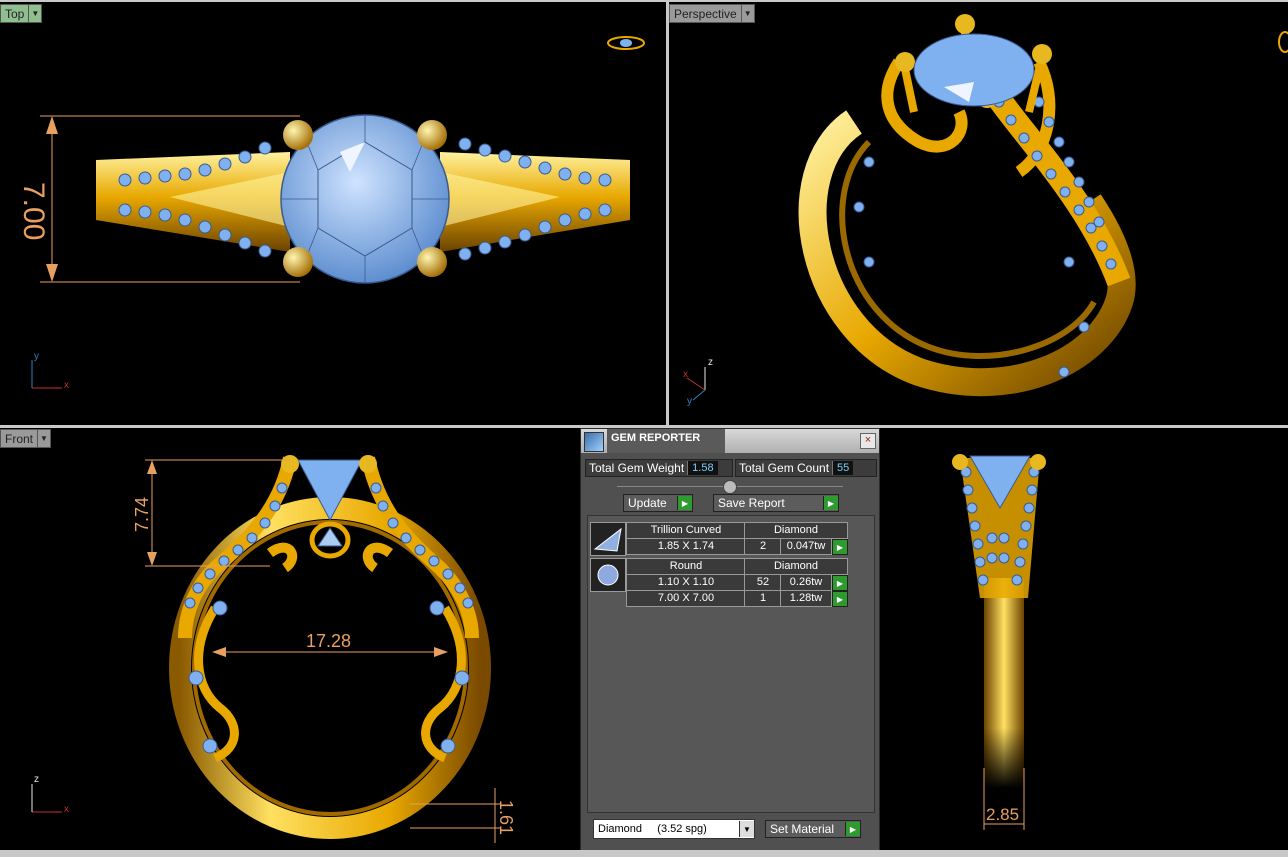 The height and width of the screenshot is (857, 1288). I want to click on panel-splitter-handle, so click(730, 487).